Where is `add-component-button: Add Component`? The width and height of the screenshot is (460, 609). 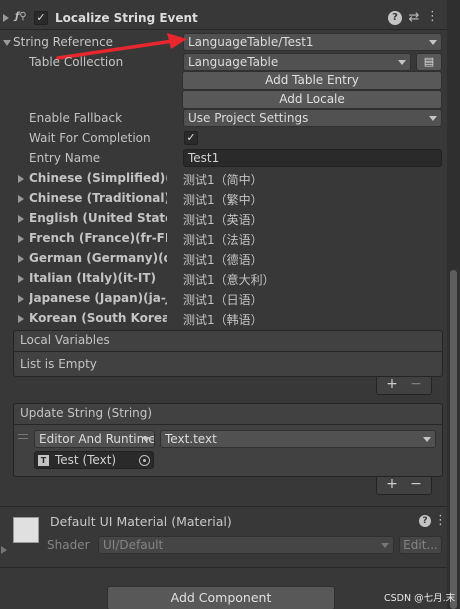
add-component-button: Add Component is located at coordinates (221, 597).